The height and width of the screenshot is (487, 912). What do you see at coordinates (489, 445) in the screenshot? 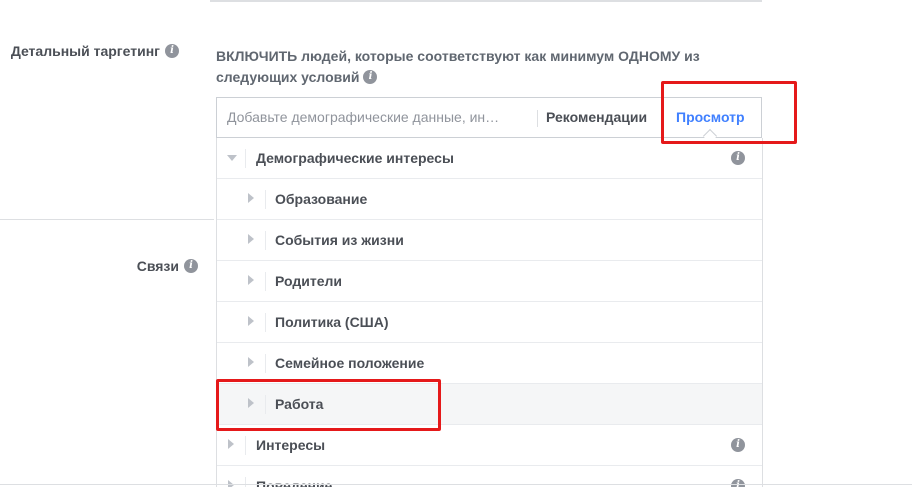
I see `tree-item-interests: Интересы i` at bounding box center [489, 445].